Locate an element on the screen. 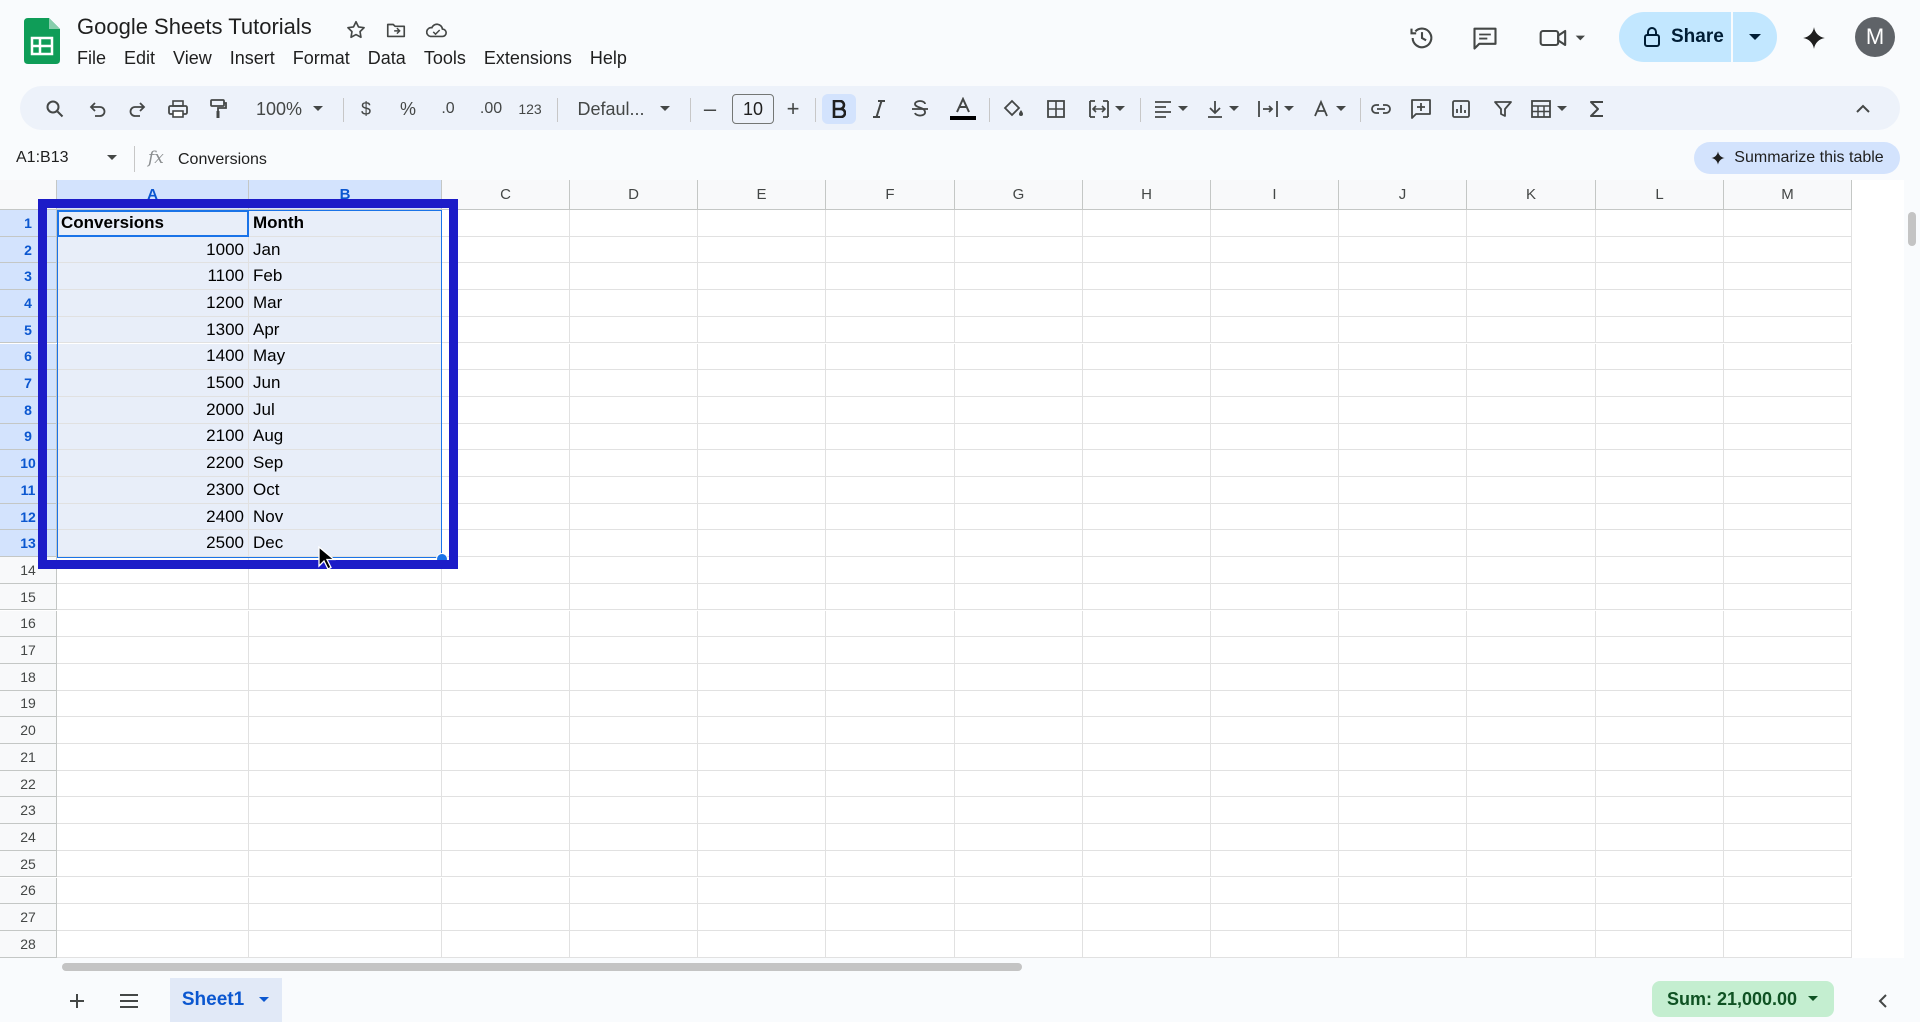 The image size is (1920, 1022). cell-c23 is located at coordinates (506, 811).